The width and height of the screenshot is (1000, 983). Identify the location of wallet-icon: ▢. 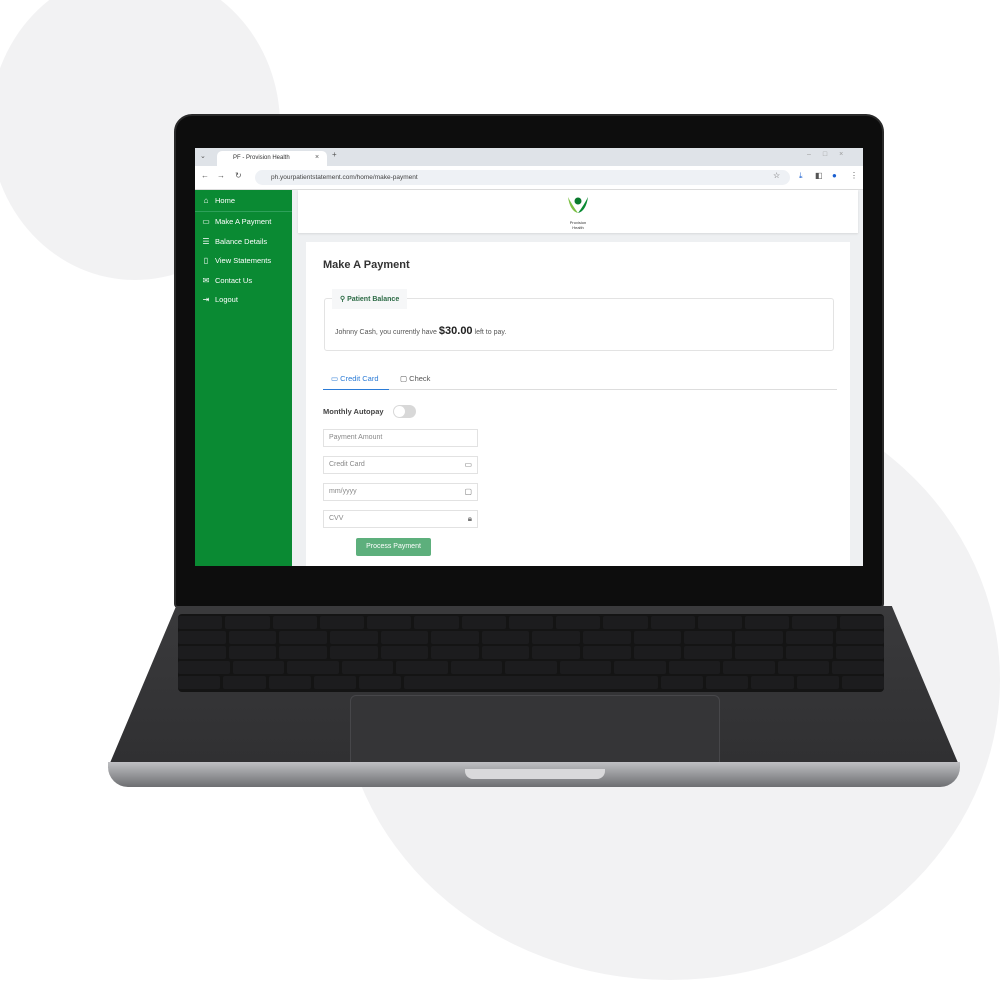
(405, 378).